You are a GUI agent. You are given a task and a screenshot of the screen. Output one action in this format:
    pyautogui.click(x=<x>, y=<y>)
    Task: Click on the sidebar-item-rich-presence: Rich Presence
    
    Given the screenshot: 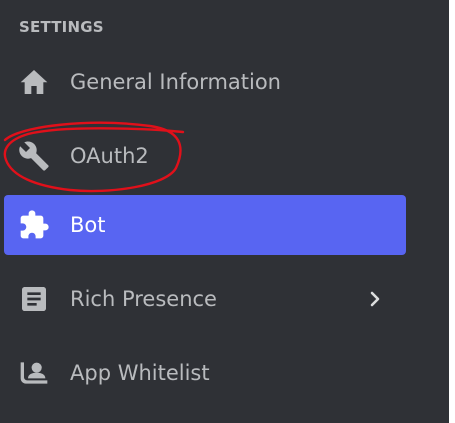 What is the action you would take?
    pyautogui.click(x=205, y=299)
    